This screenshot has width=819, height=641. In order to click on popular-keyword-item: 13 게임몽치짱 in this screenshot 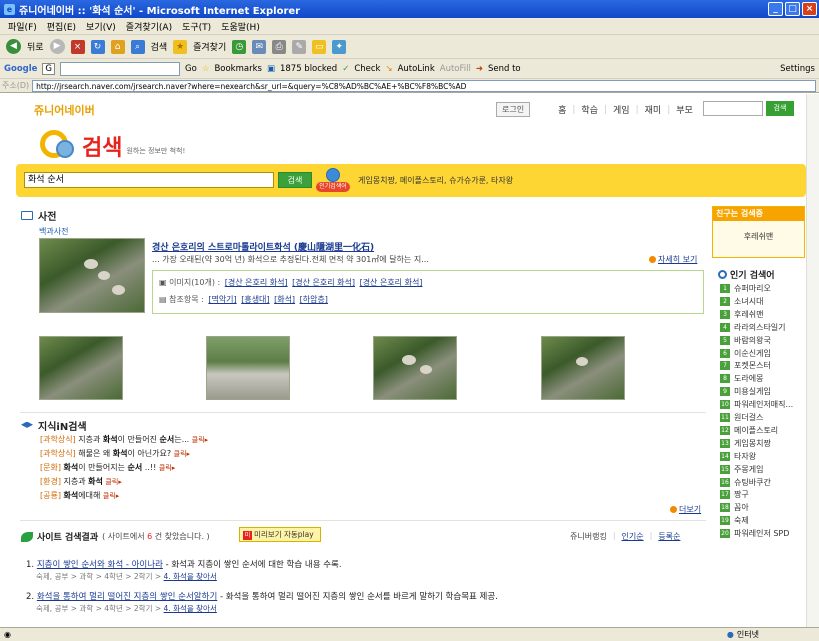, I will do `click(745, 443)`.